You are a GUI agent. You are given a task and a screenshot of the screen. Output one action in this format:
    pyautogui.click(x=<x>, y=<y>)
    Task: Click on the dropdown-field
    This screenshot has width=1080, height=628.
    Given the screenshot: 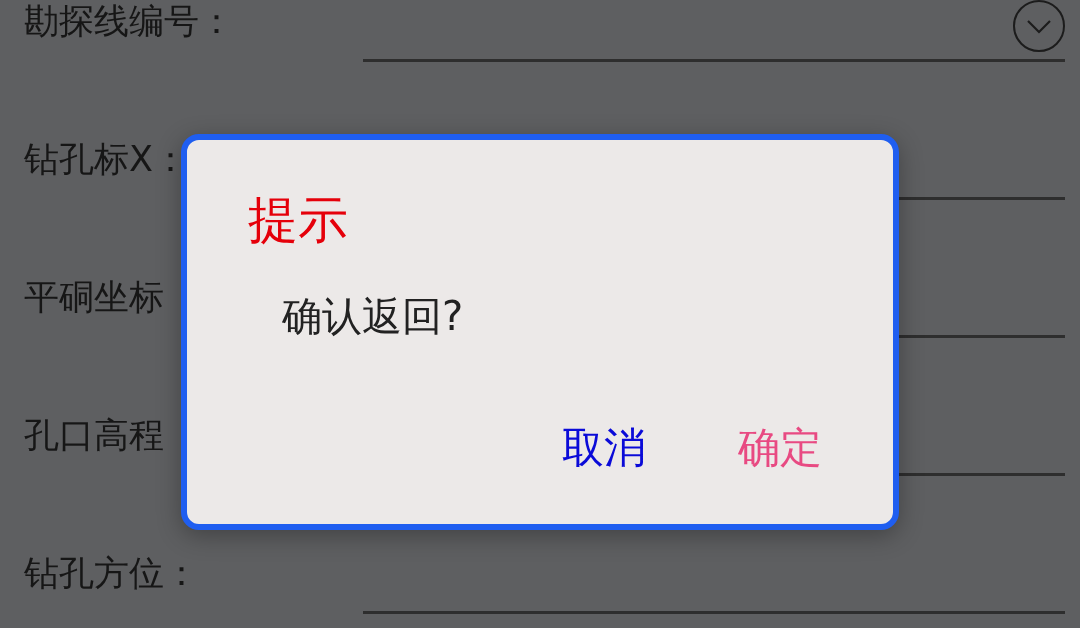 What is the action you would take?
    pyautogui.click(x=714, y=31)
    